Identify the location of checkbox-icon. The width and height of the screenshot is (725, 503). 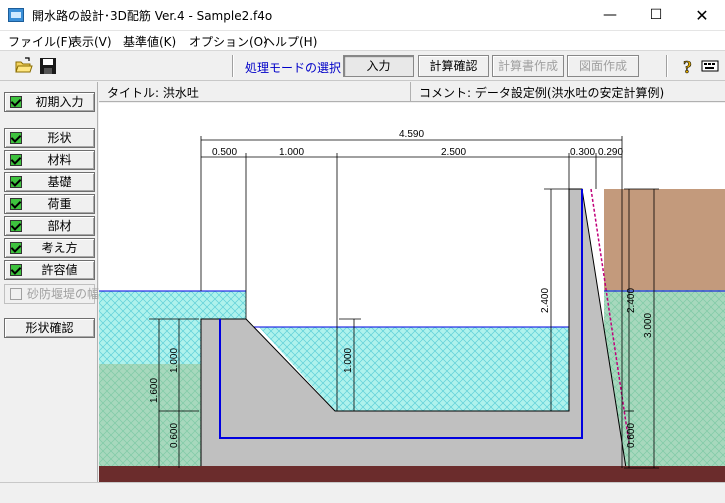
(16, 294).